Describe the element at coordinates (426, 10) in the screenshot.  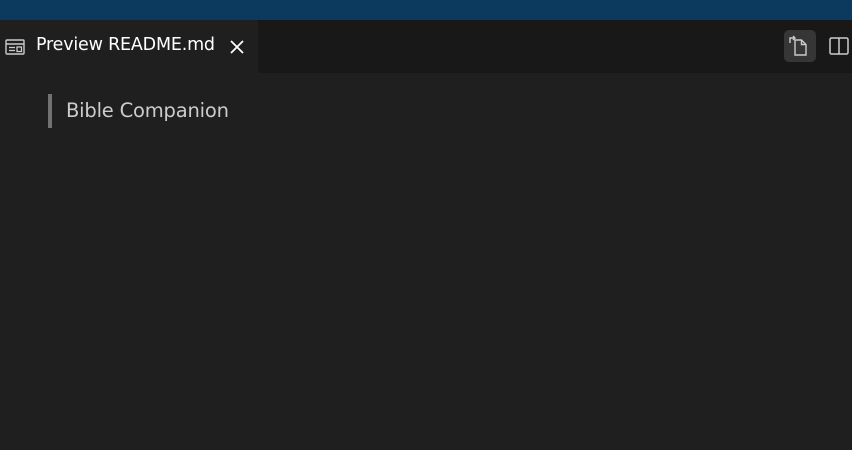
I see `title-bar-strip` at that location.